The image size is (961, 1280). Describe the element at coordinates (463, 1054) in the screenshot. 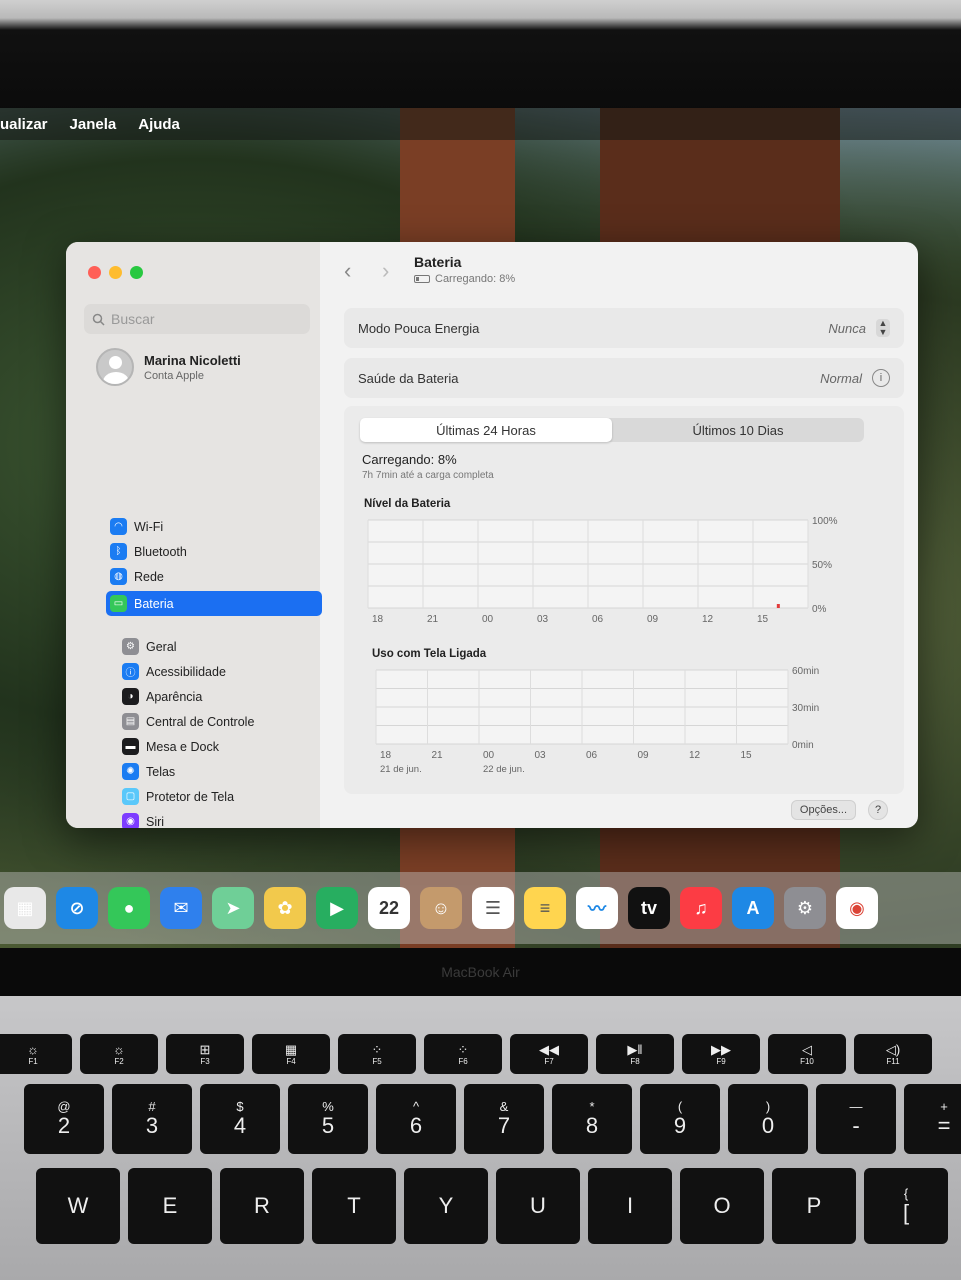

I see `key-frow-5: ⁘ F6` at that location.